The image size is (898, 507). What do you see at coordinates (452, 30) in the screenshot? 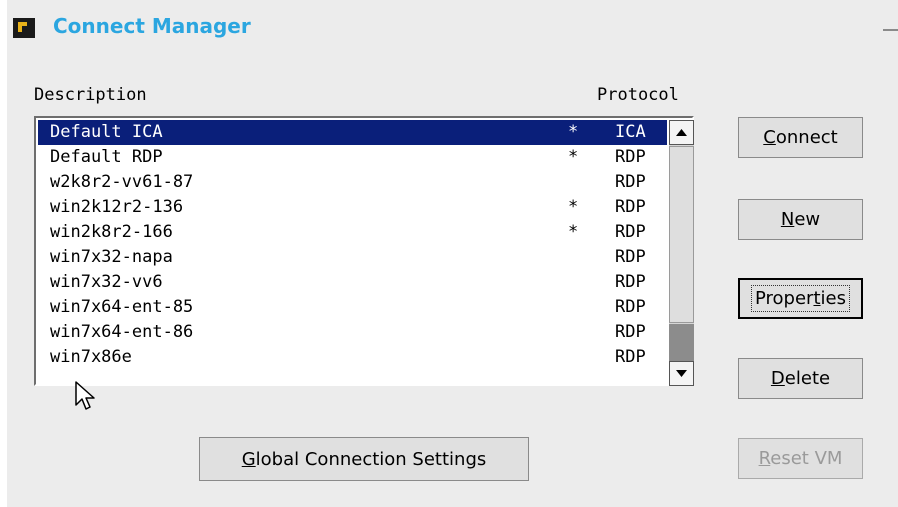
I see `title-bar: Connect Manager` at bounding box center [452, 30].